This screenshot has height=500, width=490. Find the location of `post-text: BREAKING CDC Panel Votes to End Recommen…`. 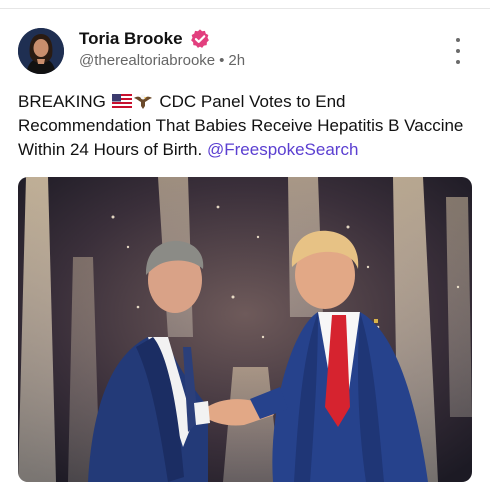

post-text: BREAKING CDC Panel Votes to End Recommen… is located at coordinates (248, 126).